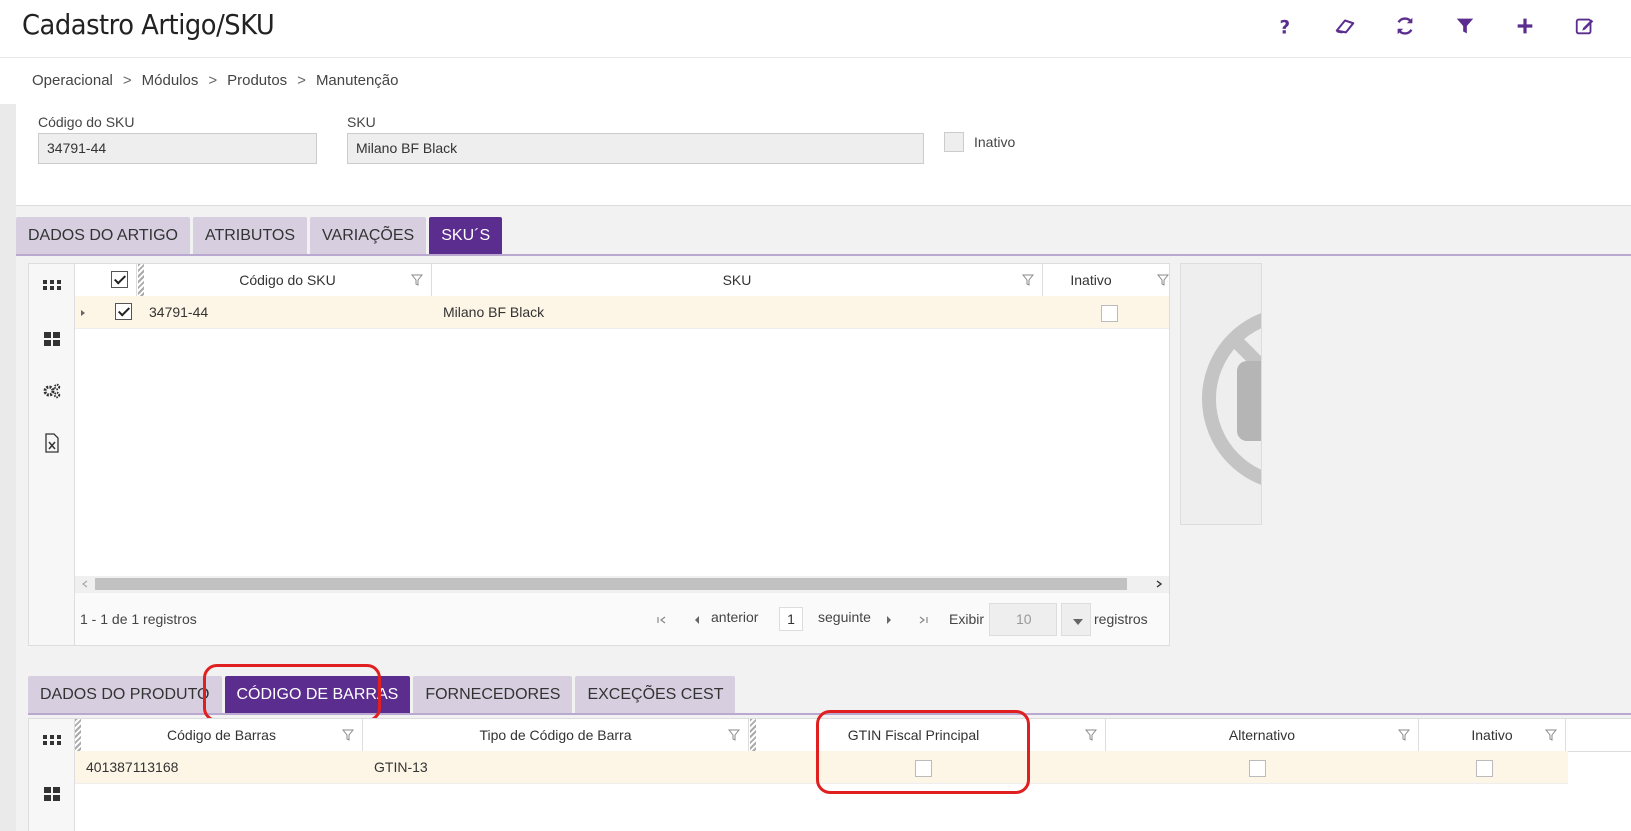  I want to click on tab-variacoes: VARIAÇÕES, so click(368, 235).